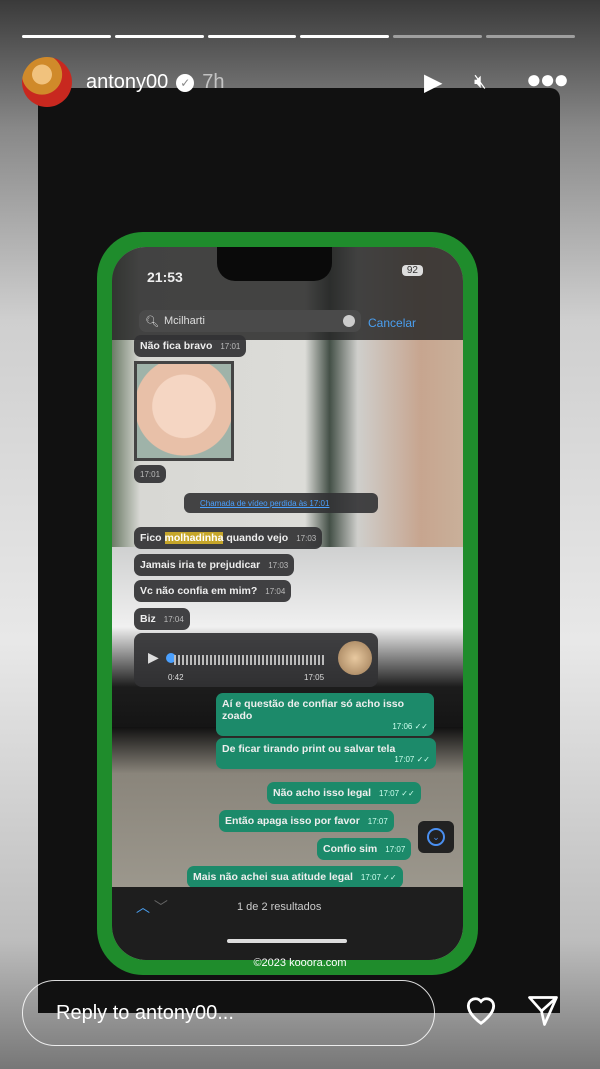 This screenshot has width=600, height=1069. I want to click on status-bar: 21:53 92, so click(287, 274).